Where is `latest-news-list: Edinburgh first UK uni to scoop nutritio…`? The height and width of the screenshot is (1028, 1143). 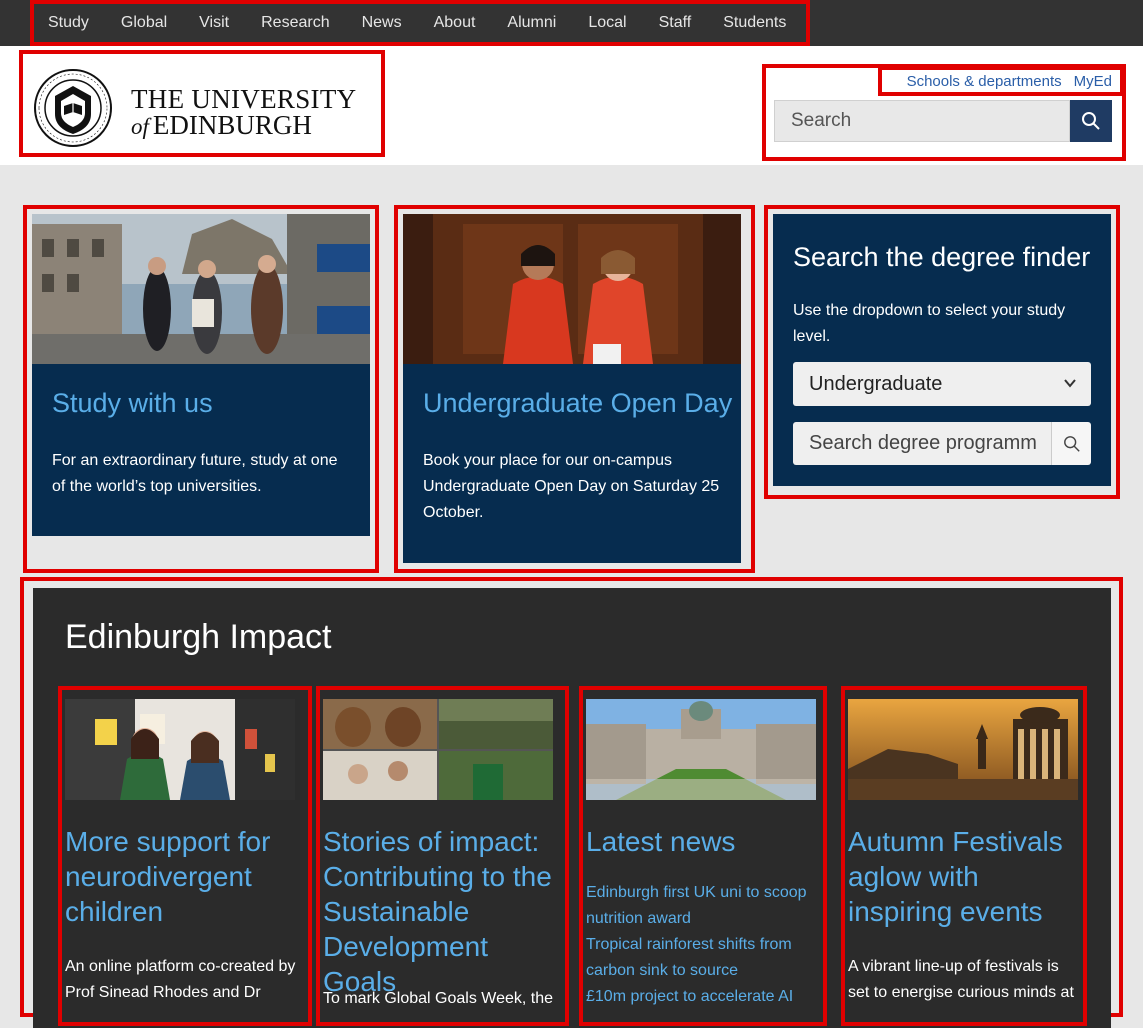
latest-news-list: Edinburgh first UK uni to scoop nutritio… is located at coordinates (702, 945).